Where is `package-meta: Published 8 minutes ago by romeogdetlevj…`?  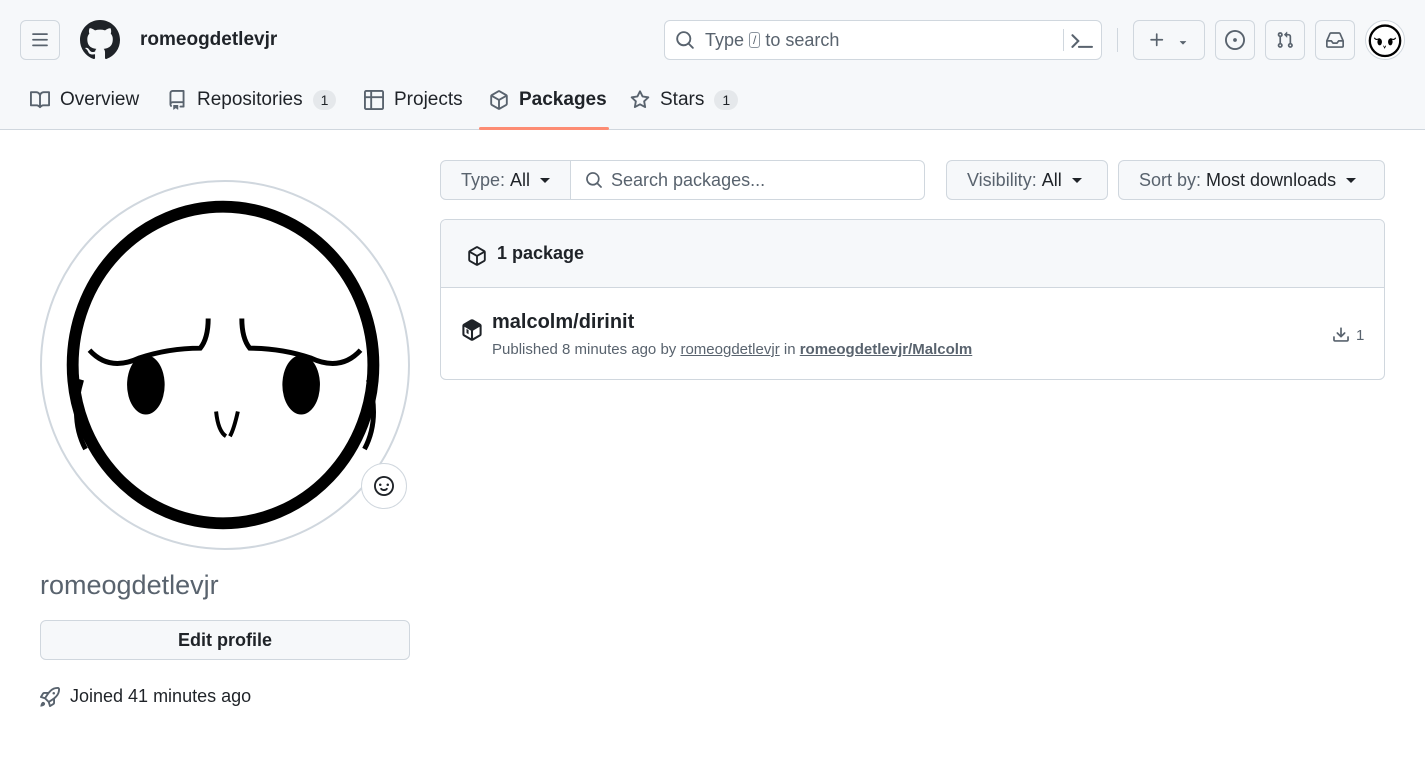
package-meta: Published 8 minutes ago by romeogdetlevj… is located at coordinates (732, 349).